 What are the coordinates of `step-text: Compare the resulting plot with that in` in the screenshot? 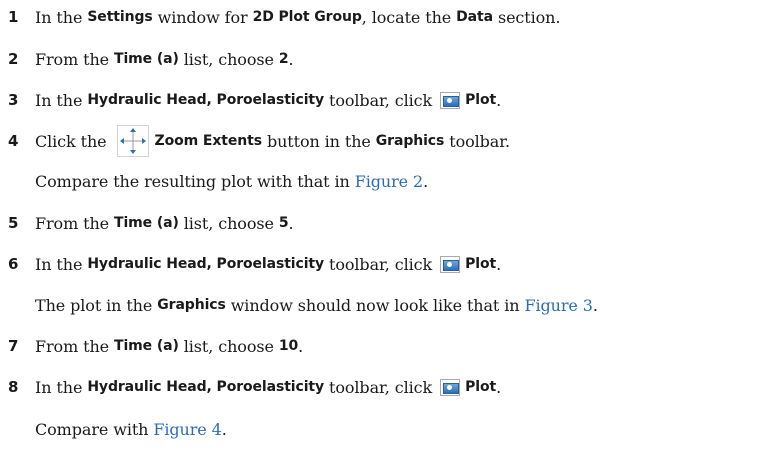 It's located at (195, 181).